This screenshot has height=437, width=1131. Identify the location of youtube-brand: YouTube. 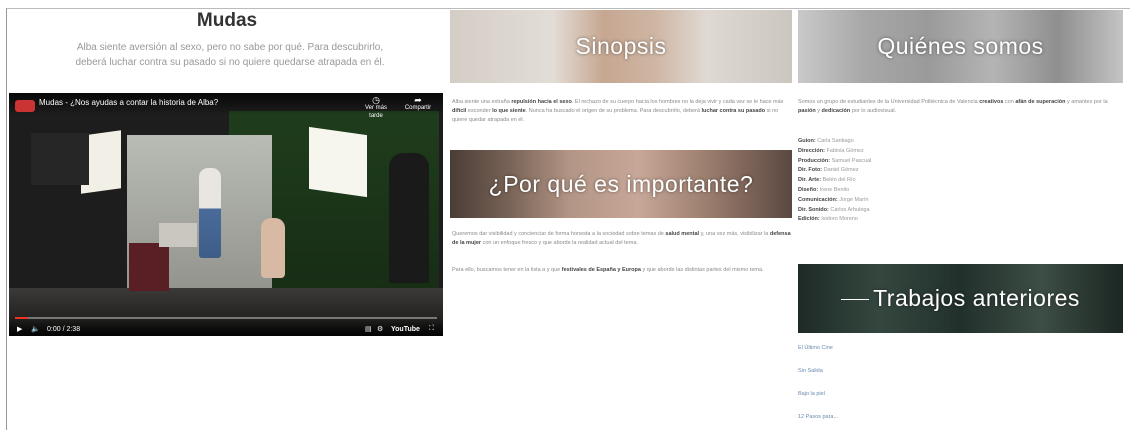
(405, 329).